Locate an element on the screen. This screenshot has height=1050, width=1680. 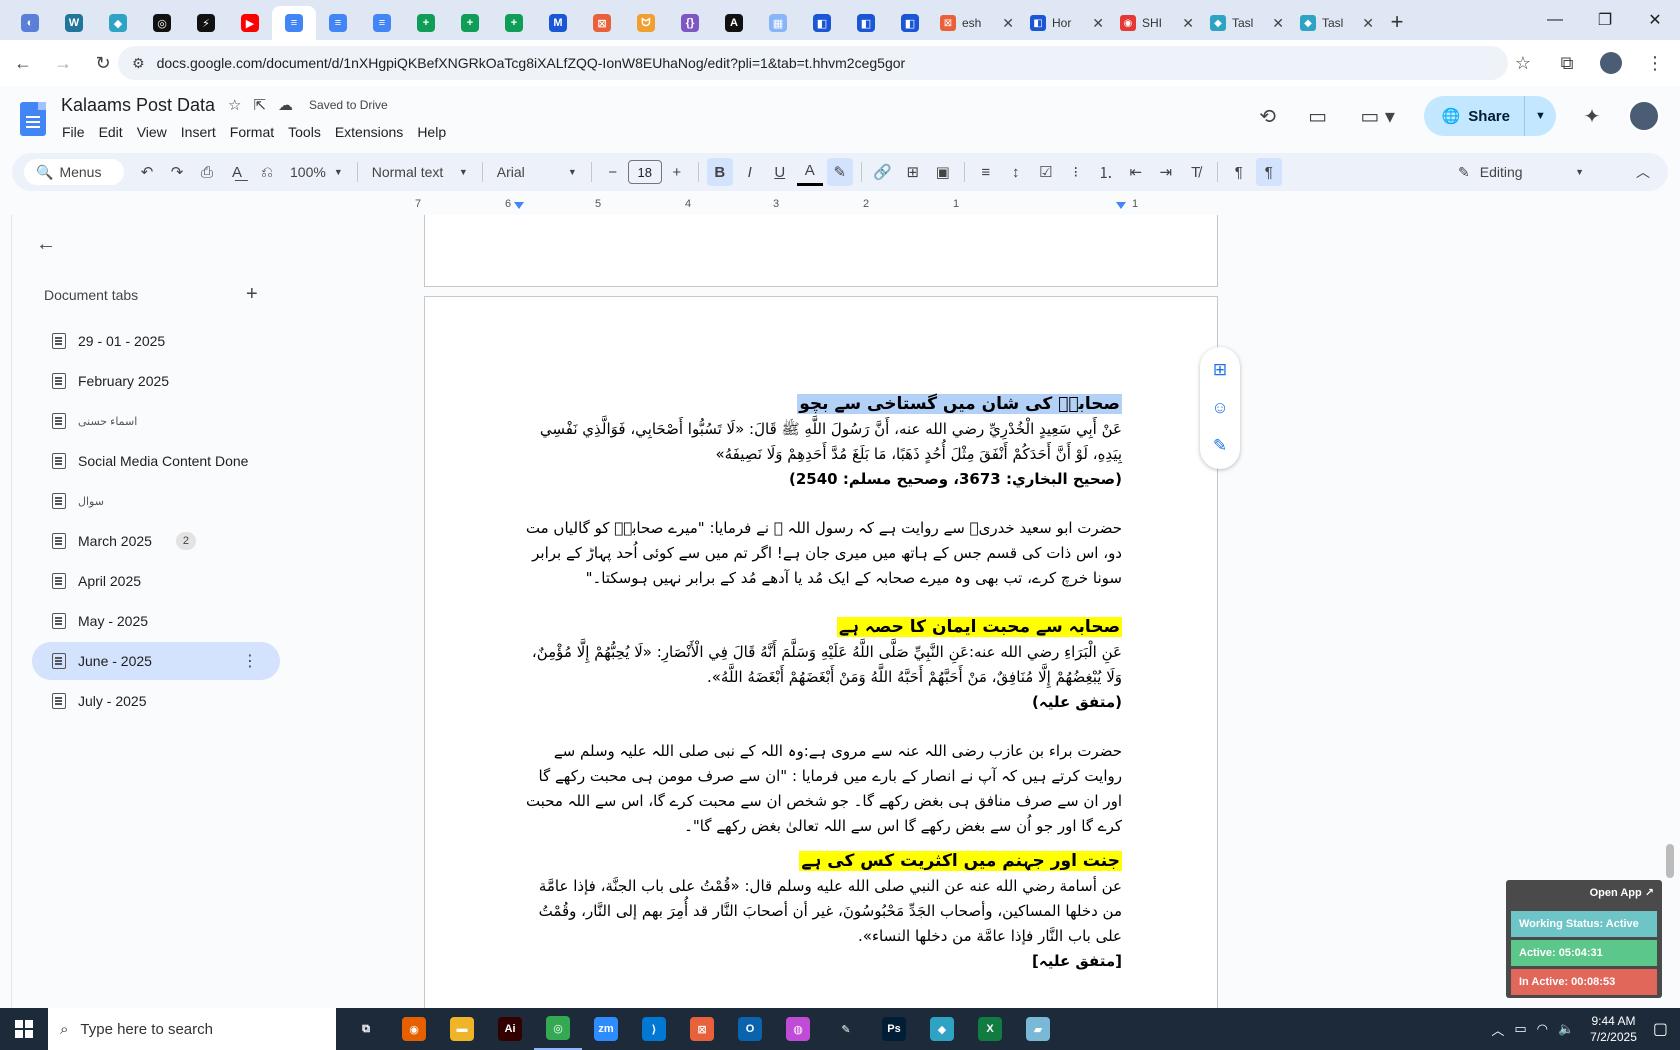
browser-tab: ◎ is located at coordinates (162, 23).